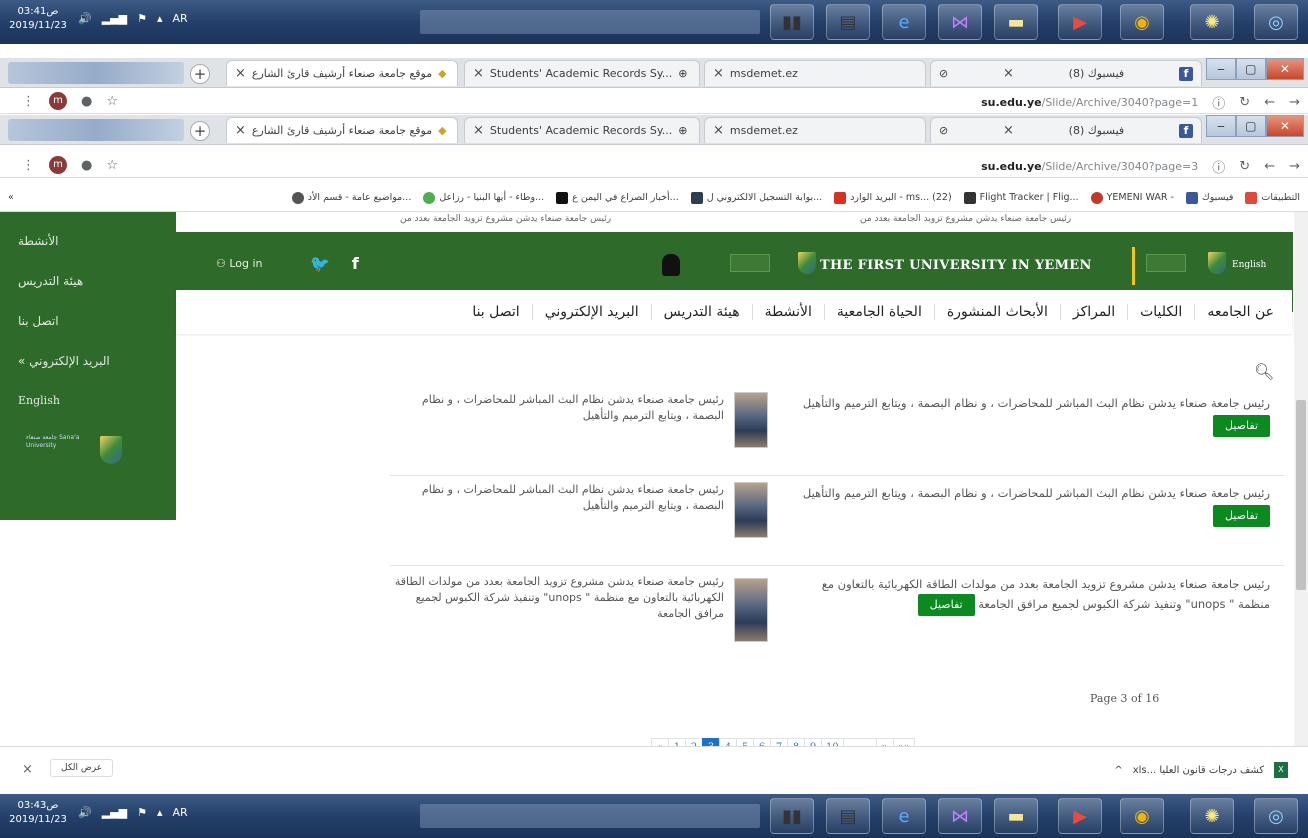  Describe the element at coordinates (1160, 312) in the screenshot. I see `nav-colleges: الكليات` at that location.